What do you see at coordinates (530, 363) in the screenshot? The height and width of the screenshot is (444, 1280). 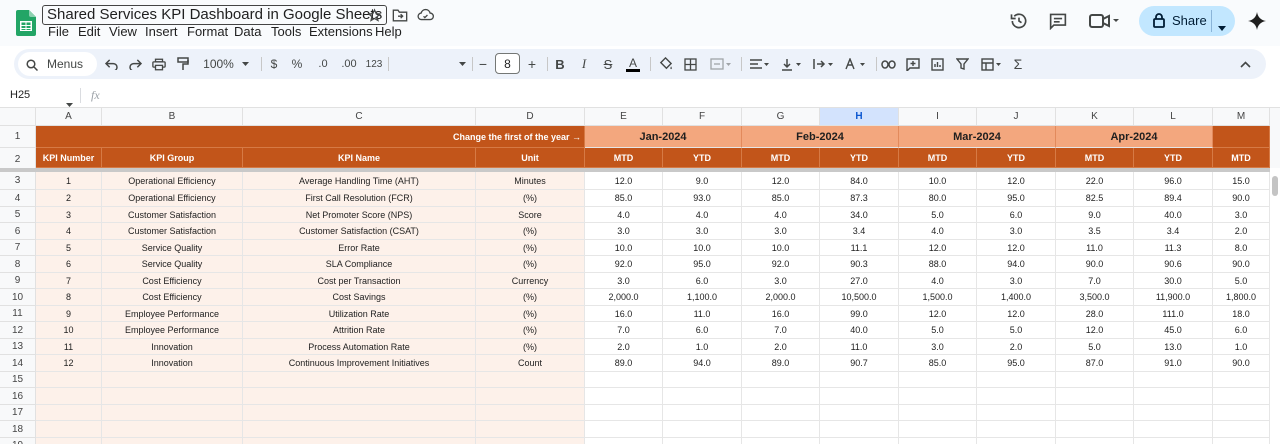 I see `table-cell: Count` at bounding box center [530, 363].